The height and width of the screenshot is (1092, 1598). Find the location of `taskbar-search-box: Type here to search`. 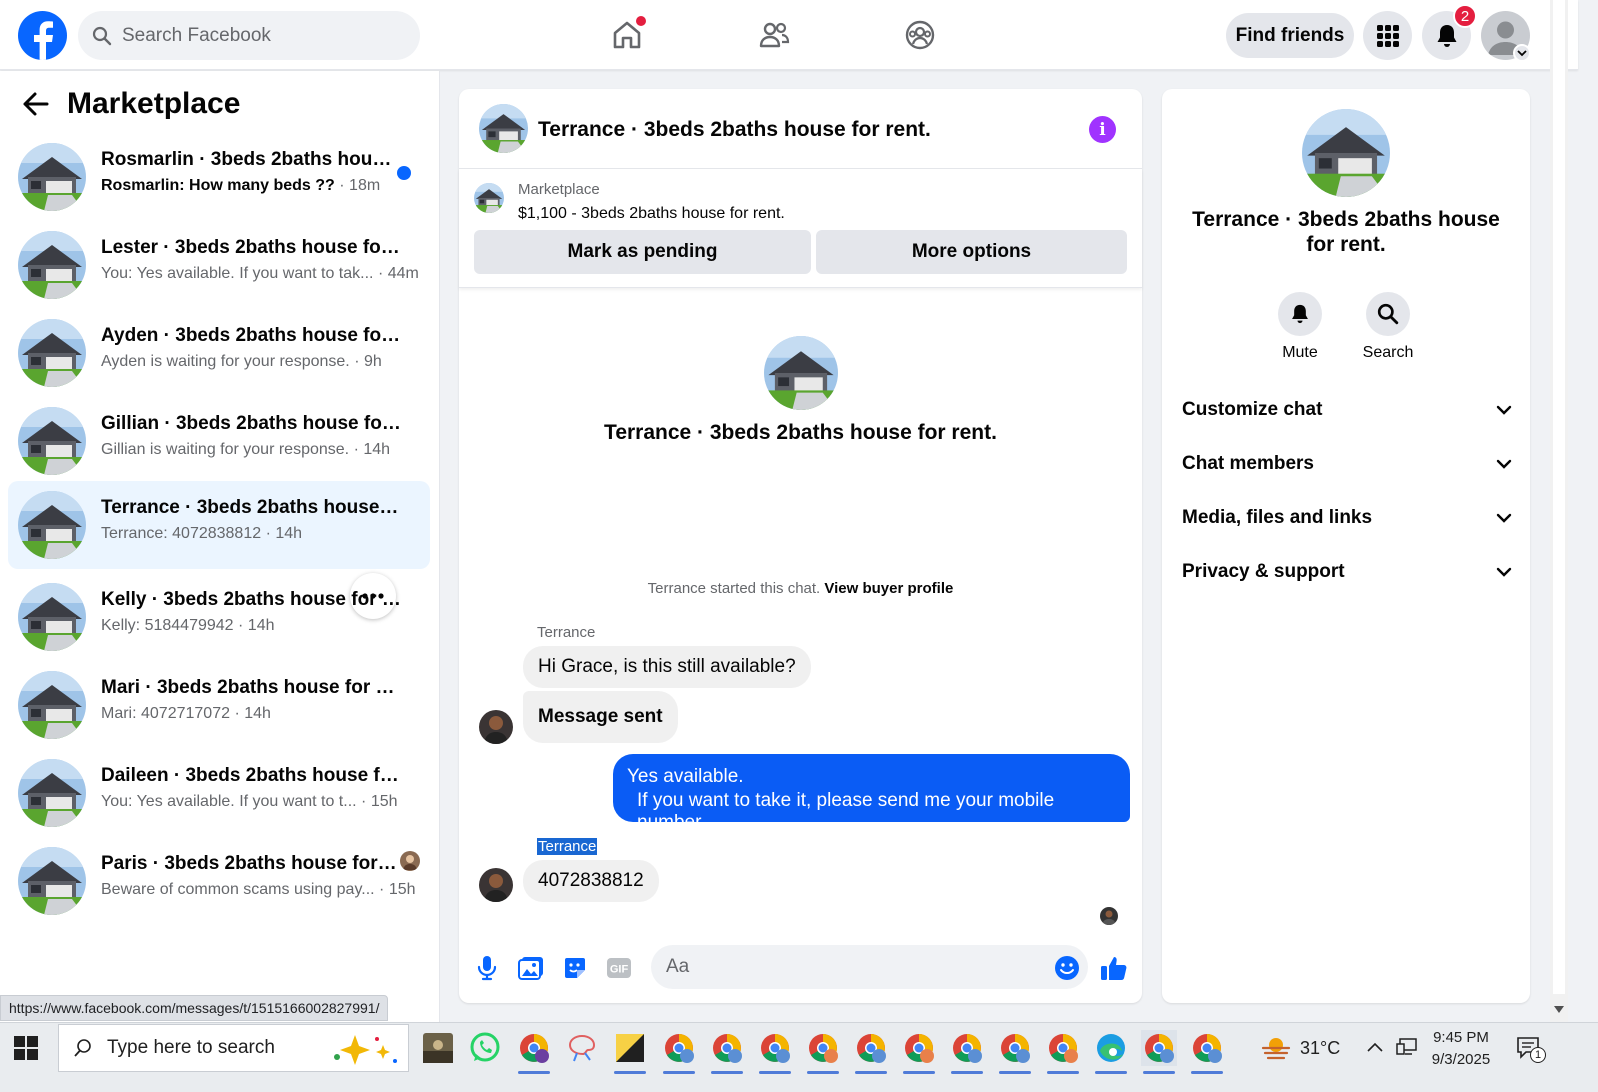

taskbar-search-box: Type here to search is located at coordinates (233, 1048).